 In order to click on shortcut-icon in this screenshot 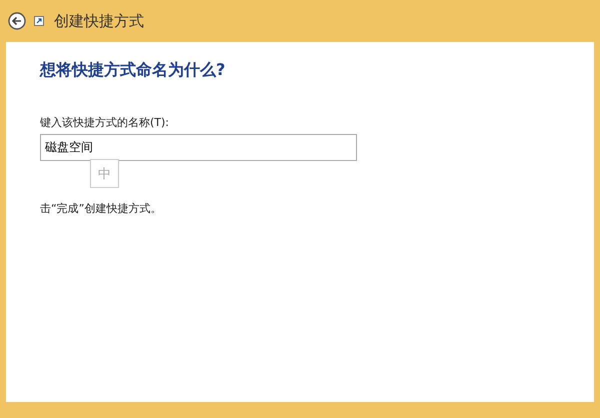, I will do `click(39, 21)`.